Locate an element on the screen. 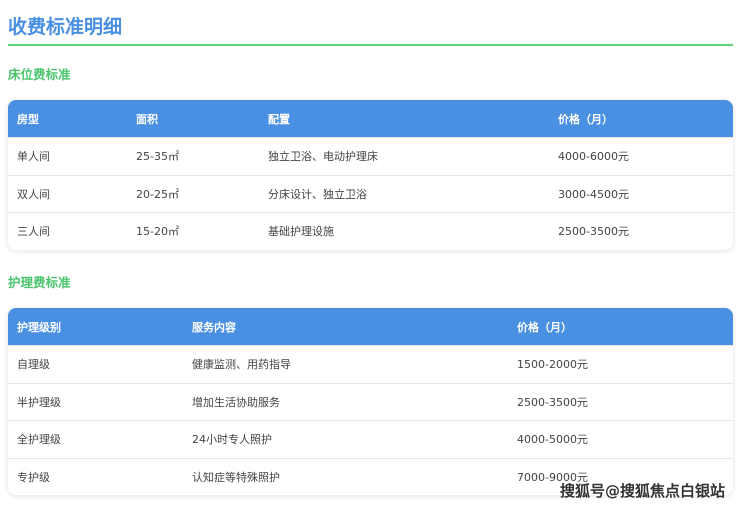 The height and width of the screenshot is (508, 740). table-cell: 三人间 is located at coordinates (33, 232).